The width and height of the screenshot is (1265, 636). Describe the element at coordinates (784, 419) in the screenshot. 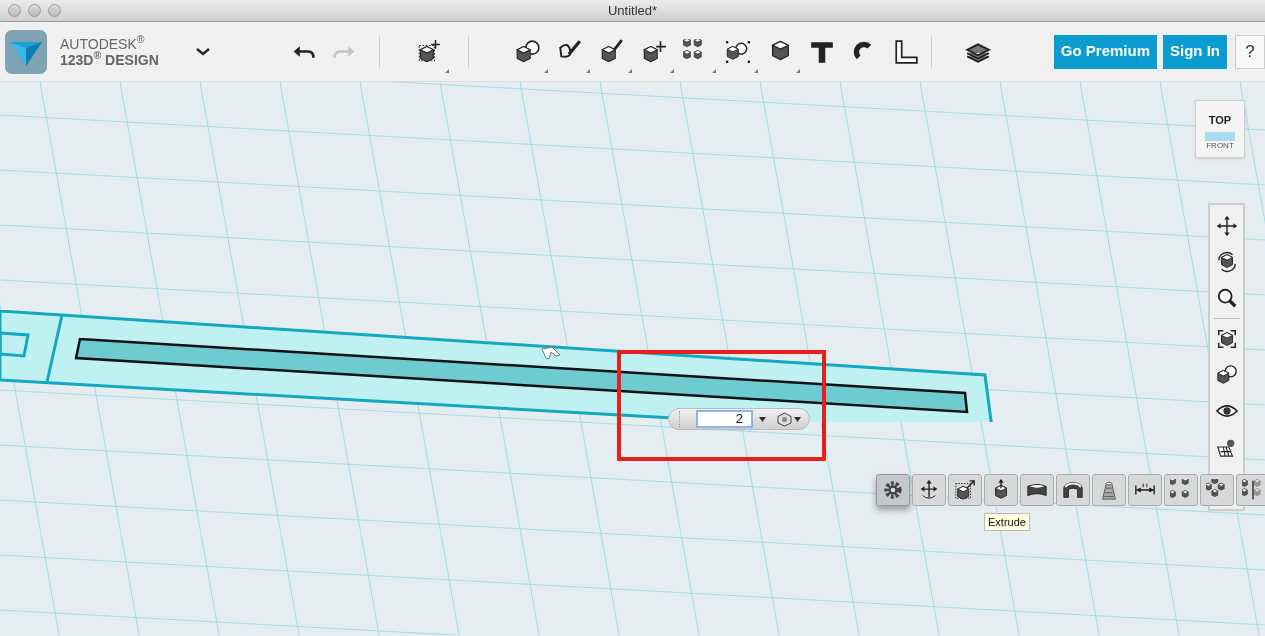

I see `cube-icon` at that location.